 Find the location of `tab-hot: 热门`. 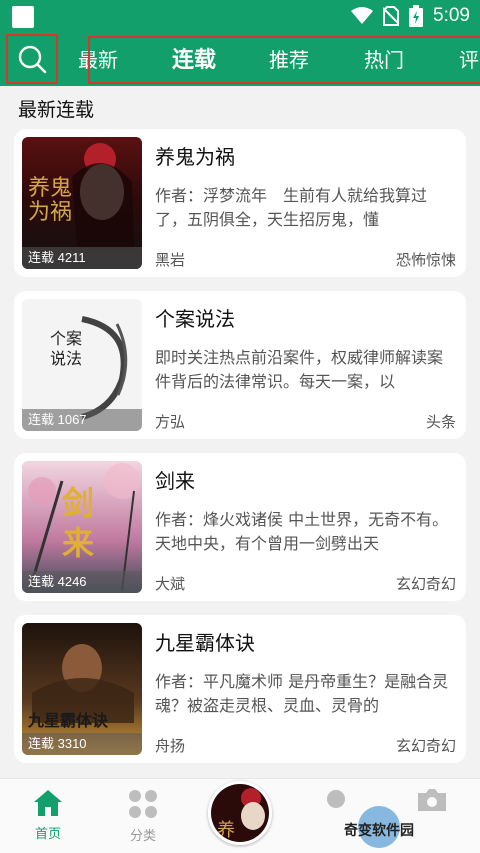

tab-hot: 热门 is located at coordinates (384, 58).